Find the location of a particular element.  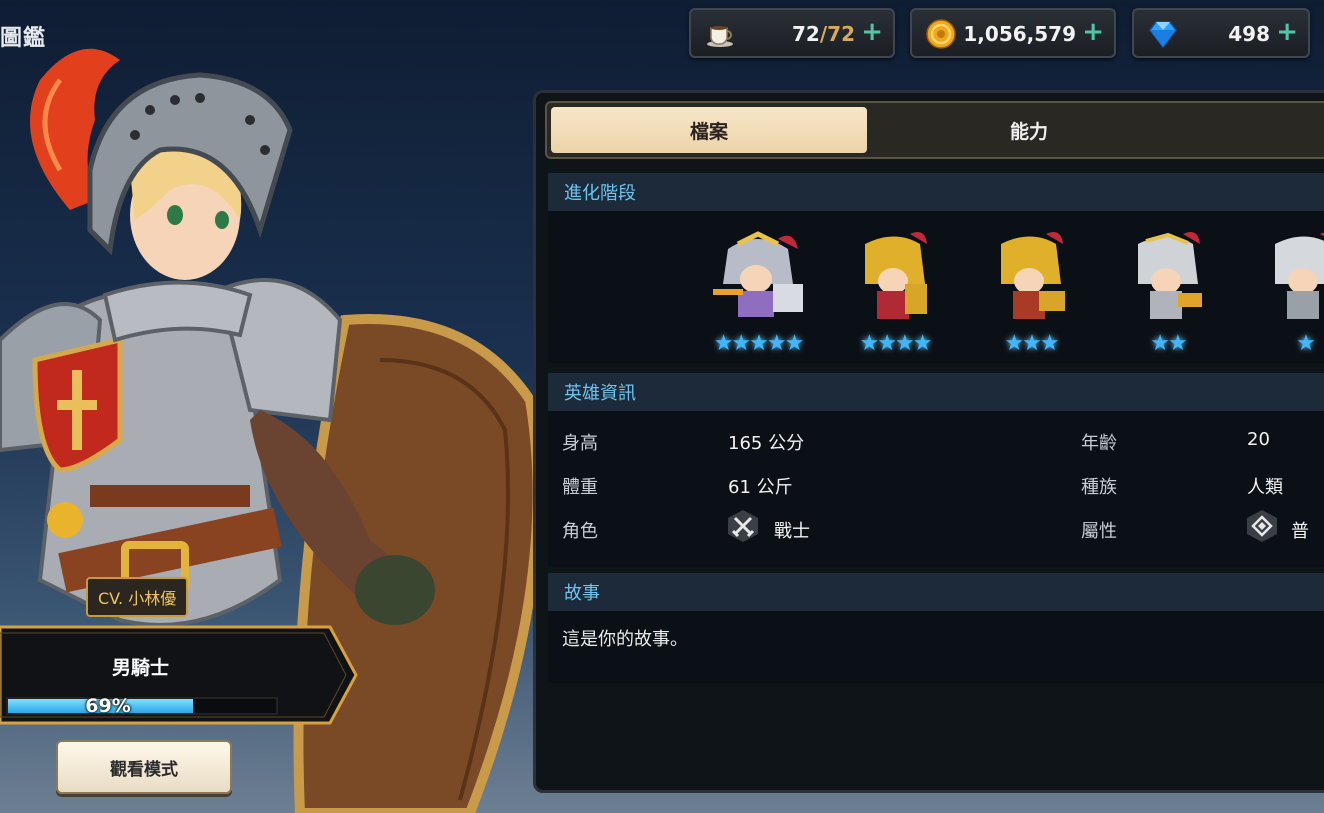

hero-name: 男騎士 is located at coordinates (141, 668).